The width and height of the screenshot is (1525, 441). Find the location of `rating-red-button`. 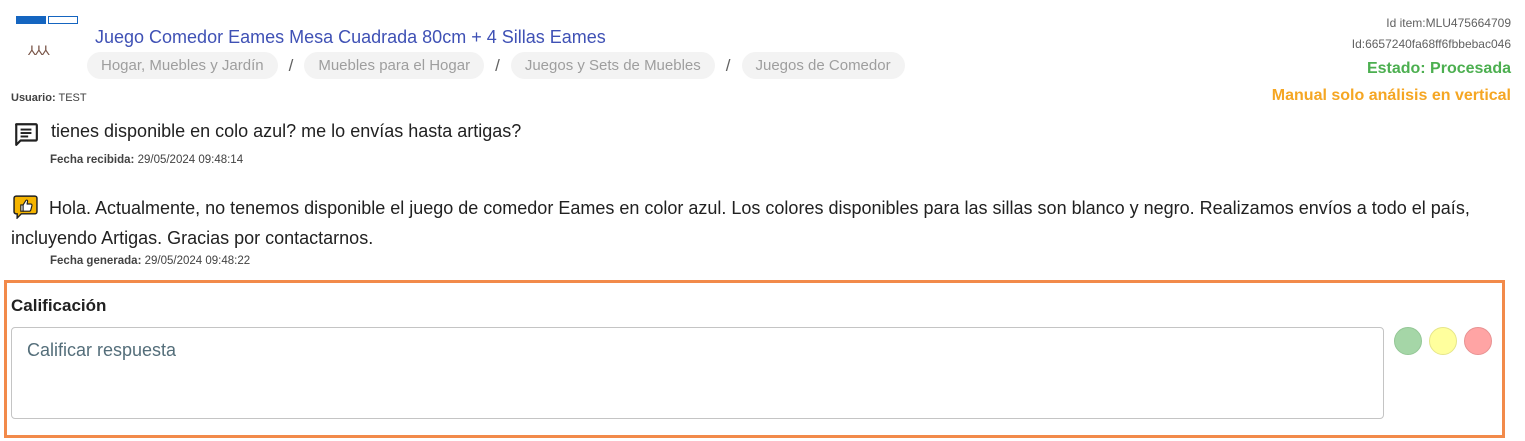

rating-red-button is located at coordinates (1478, 341).